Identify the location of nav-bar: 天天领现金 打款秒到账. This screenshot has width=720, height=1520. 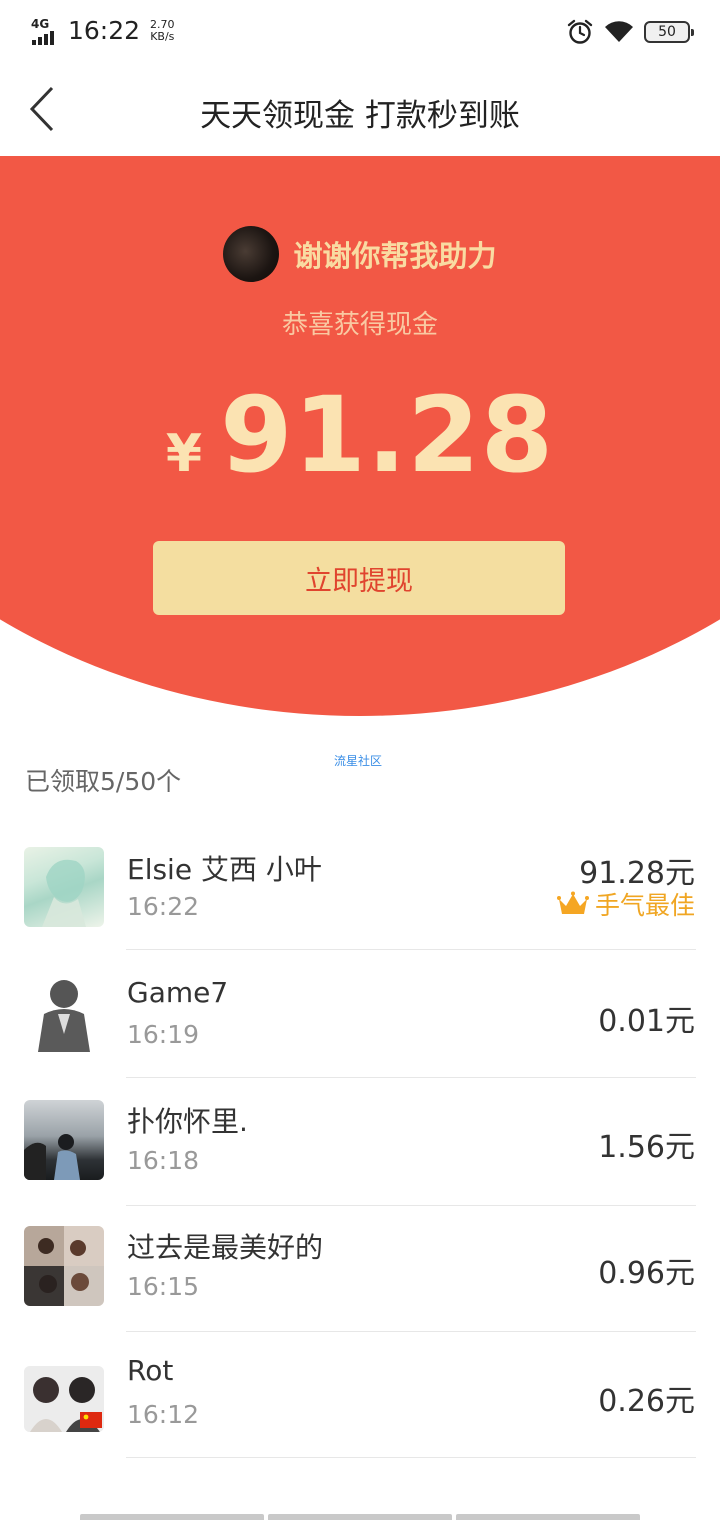
(360, 111).